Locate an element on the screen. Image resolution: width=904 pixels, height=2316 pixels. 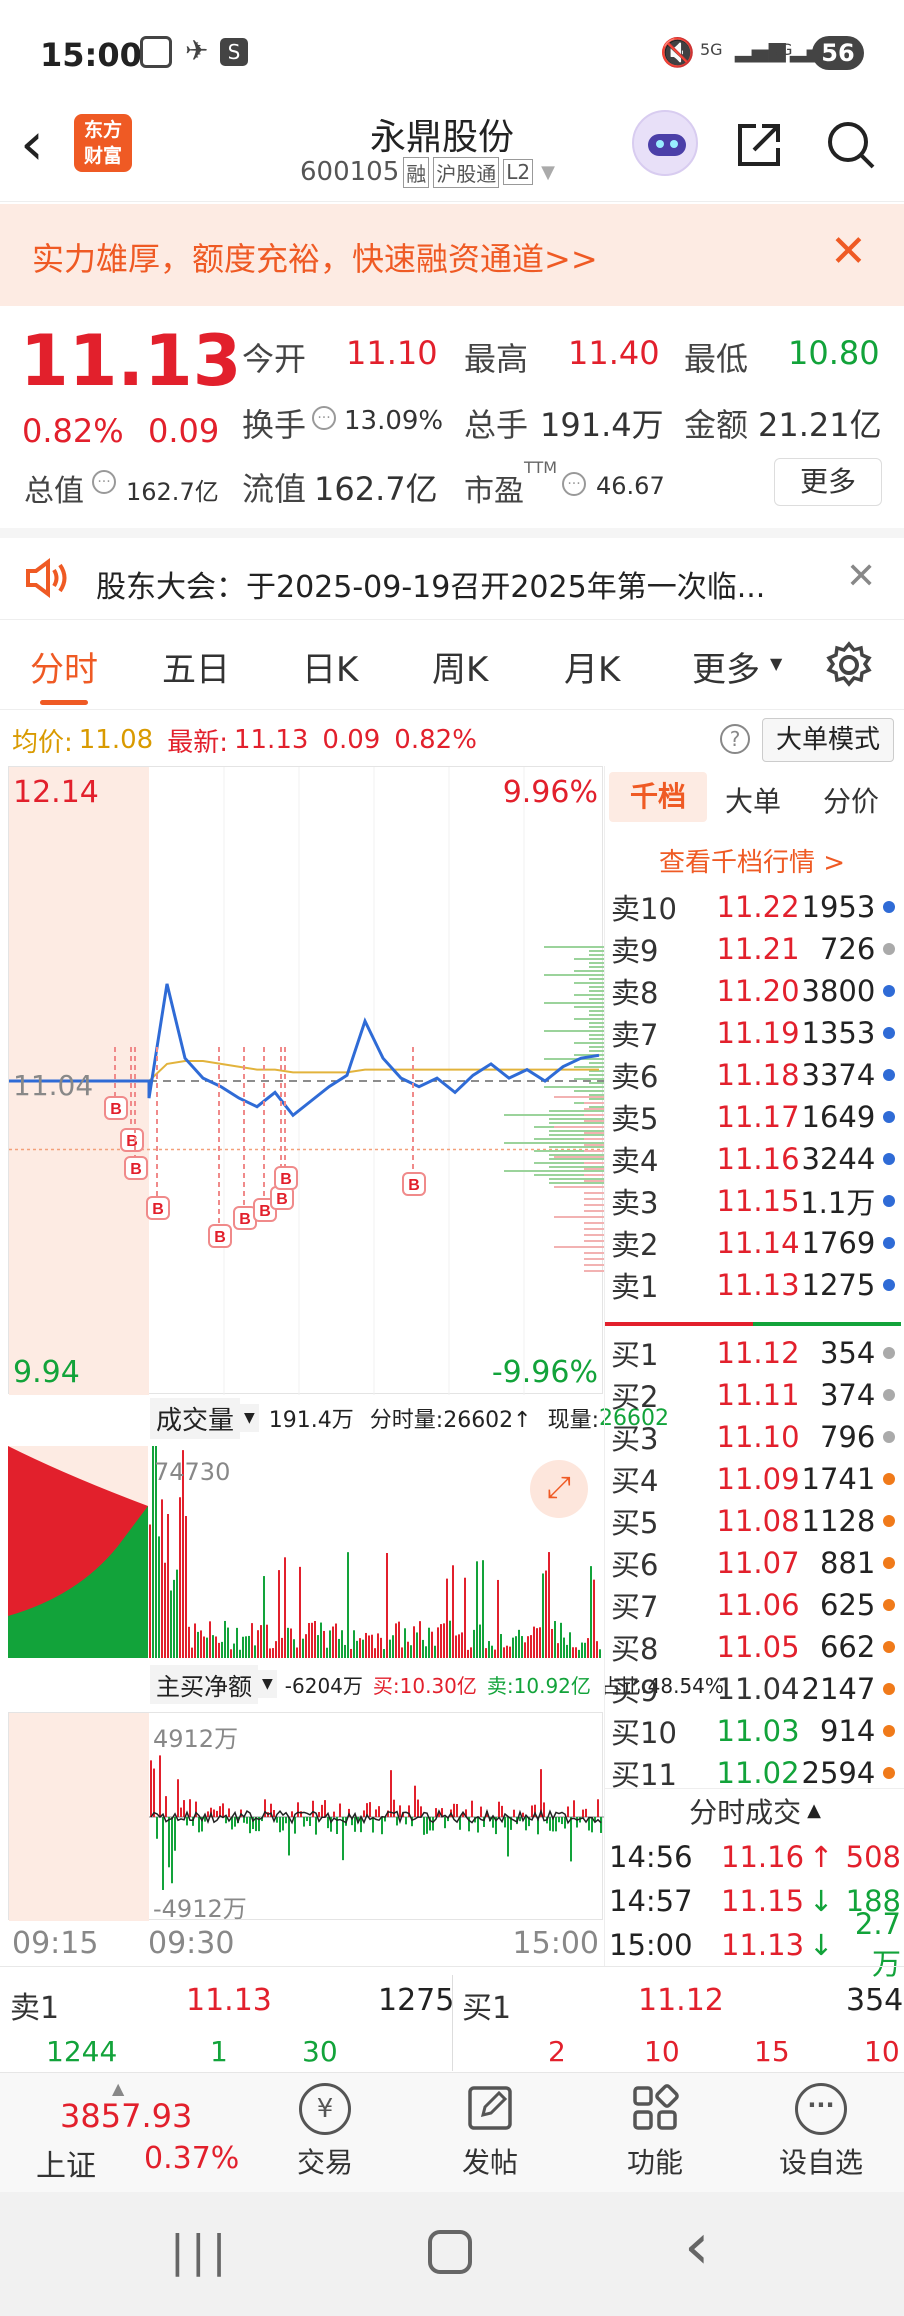
index-value: 3857.93 is located at coordinates (126, 2116).